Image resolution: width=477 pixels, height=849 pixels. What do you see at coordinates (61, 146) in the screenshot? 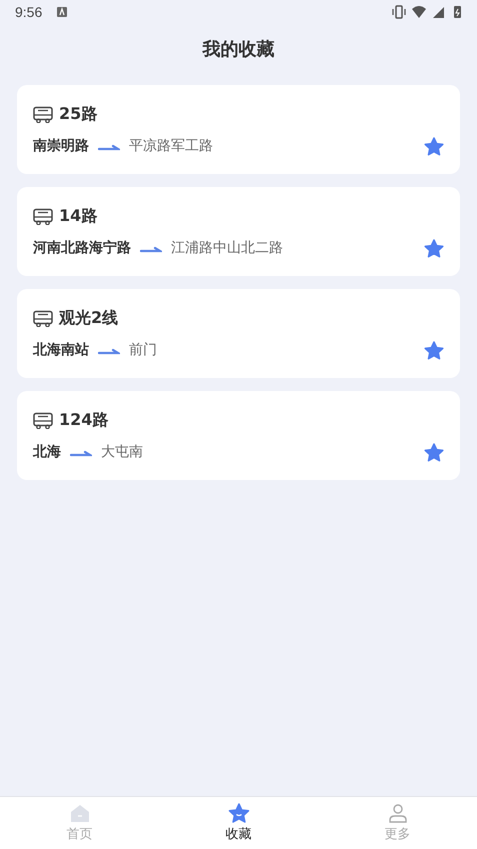
I see `origin-stop: 南崇明路` at bounding box center [61, 146].